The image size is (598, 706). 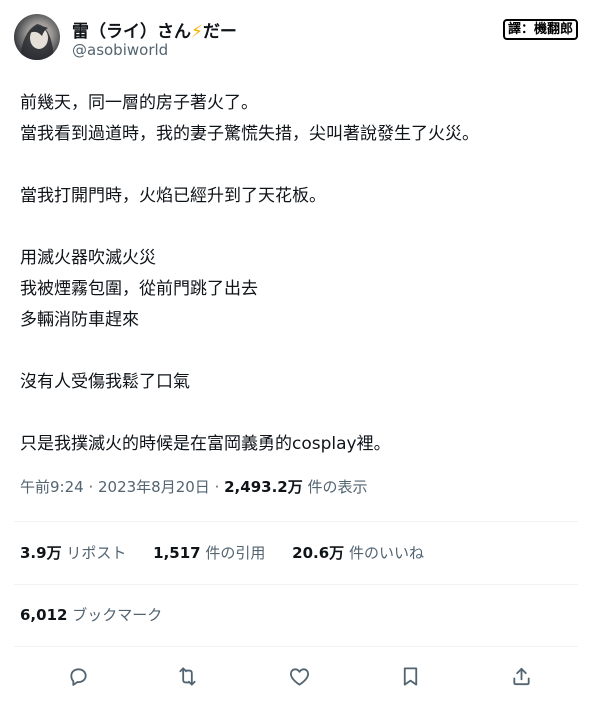 What do you see at coordinates (94, 553) in the screenshot?
I see `reposts-label: リポスト` at bounding box center [94, 553].